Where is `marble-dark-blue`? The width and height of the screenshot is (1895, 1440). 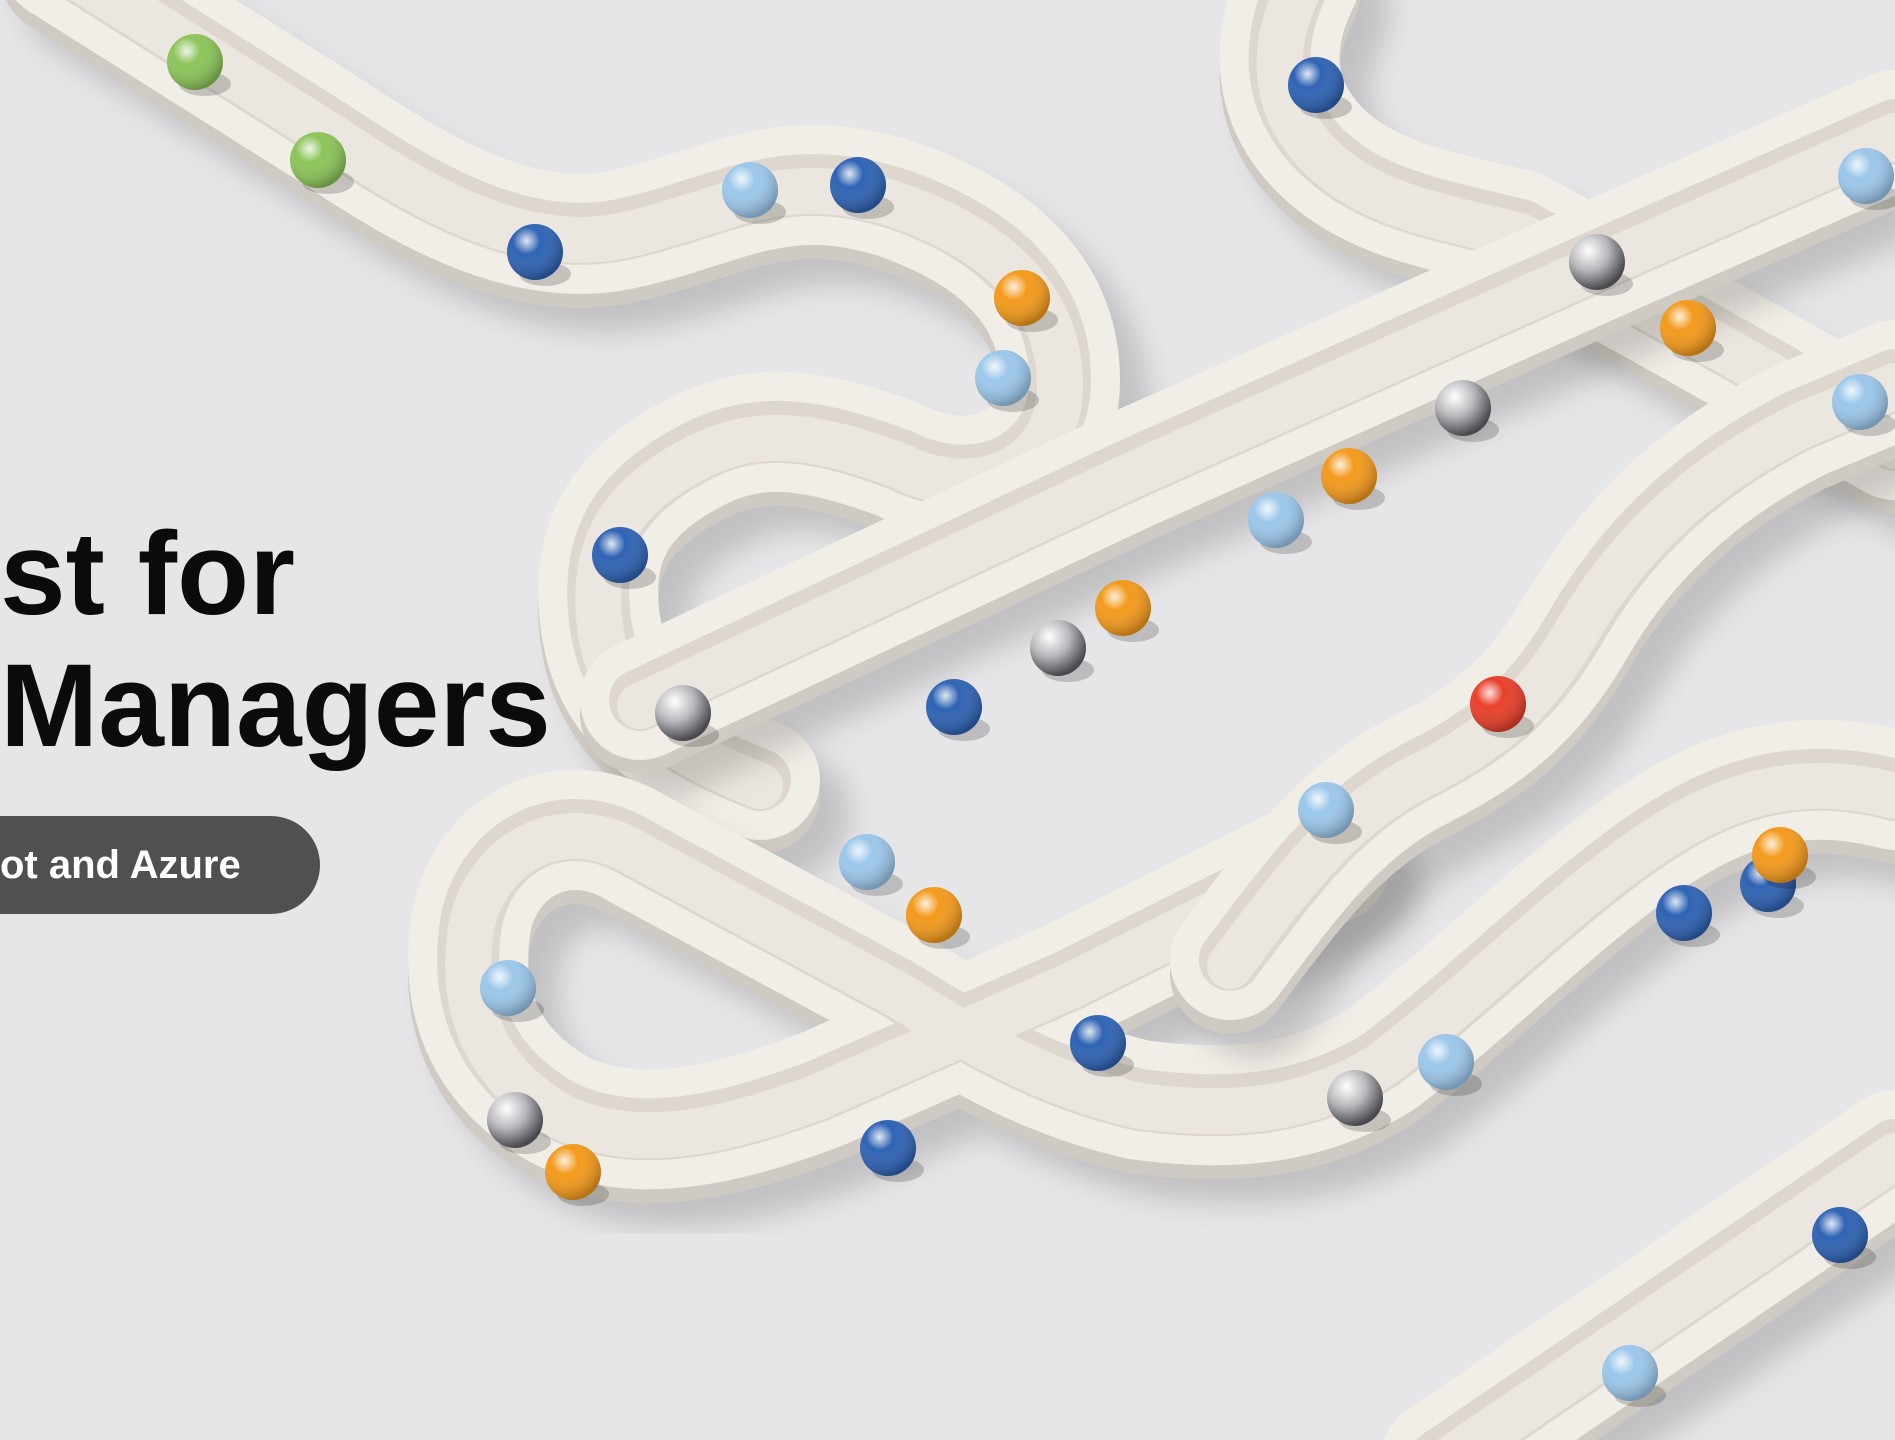 marble-dark-blue is located at coordinates (958, 710).